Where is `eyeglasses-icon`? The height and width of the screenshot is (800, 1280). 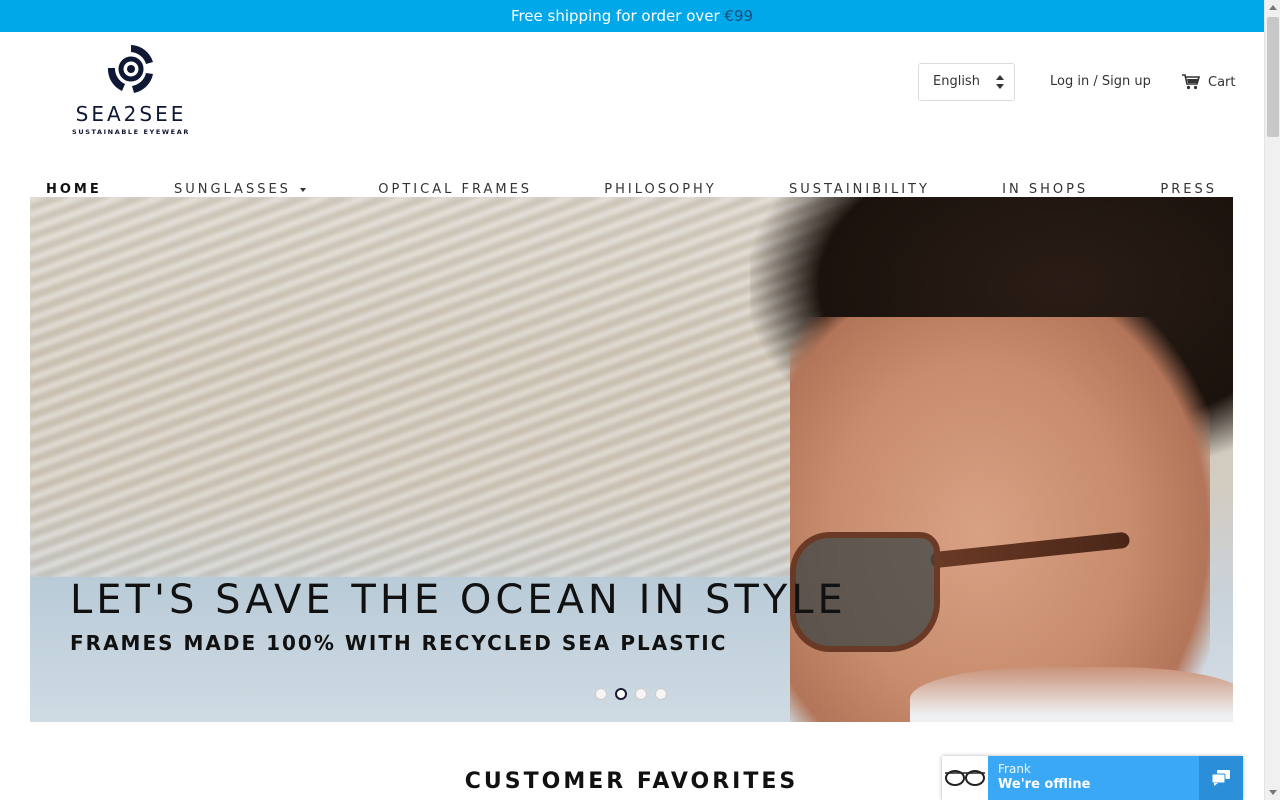
eyeglasses-icon is located at coordinates (965, 778).